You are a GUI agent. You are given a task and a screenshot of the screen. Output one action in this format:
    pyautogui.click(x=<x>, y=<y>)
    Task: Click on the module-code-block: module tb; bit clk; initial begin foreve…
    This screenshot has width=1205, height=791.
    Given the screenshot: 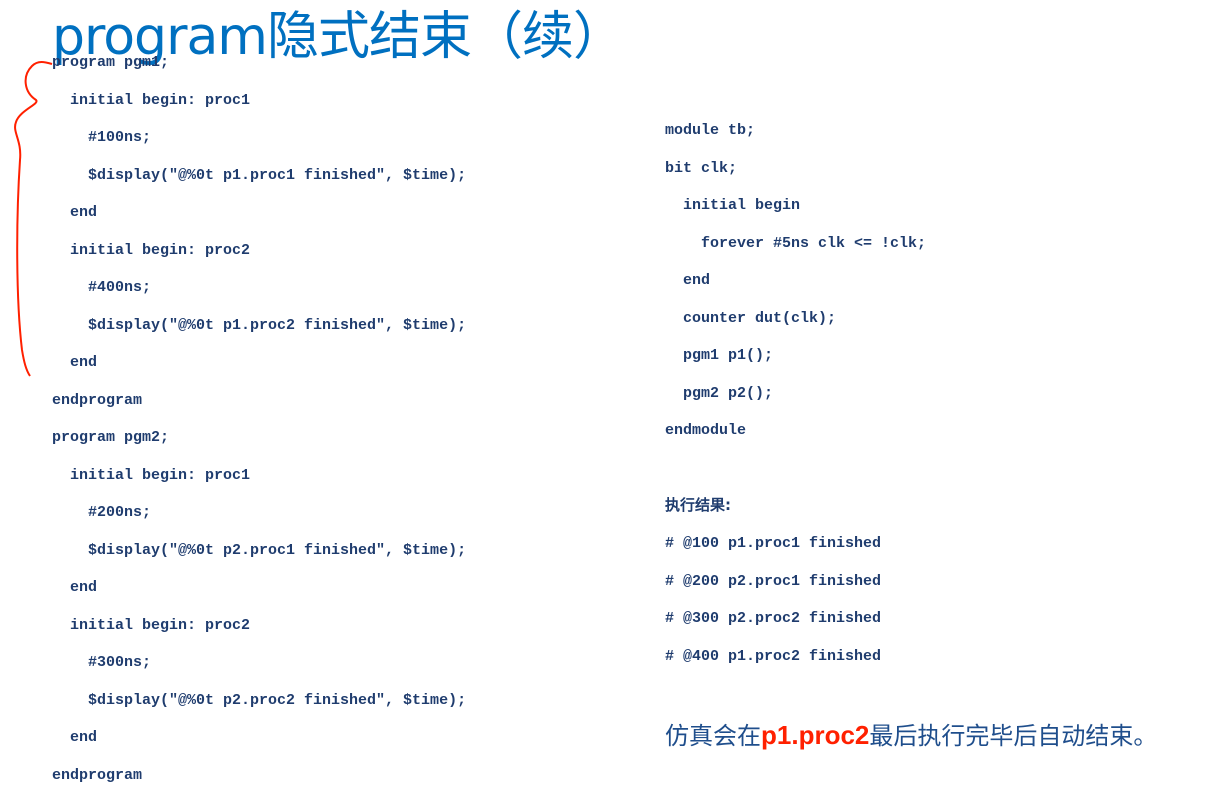 What is the action you would take?
    pyautogui.click(x=795, y=281)
    